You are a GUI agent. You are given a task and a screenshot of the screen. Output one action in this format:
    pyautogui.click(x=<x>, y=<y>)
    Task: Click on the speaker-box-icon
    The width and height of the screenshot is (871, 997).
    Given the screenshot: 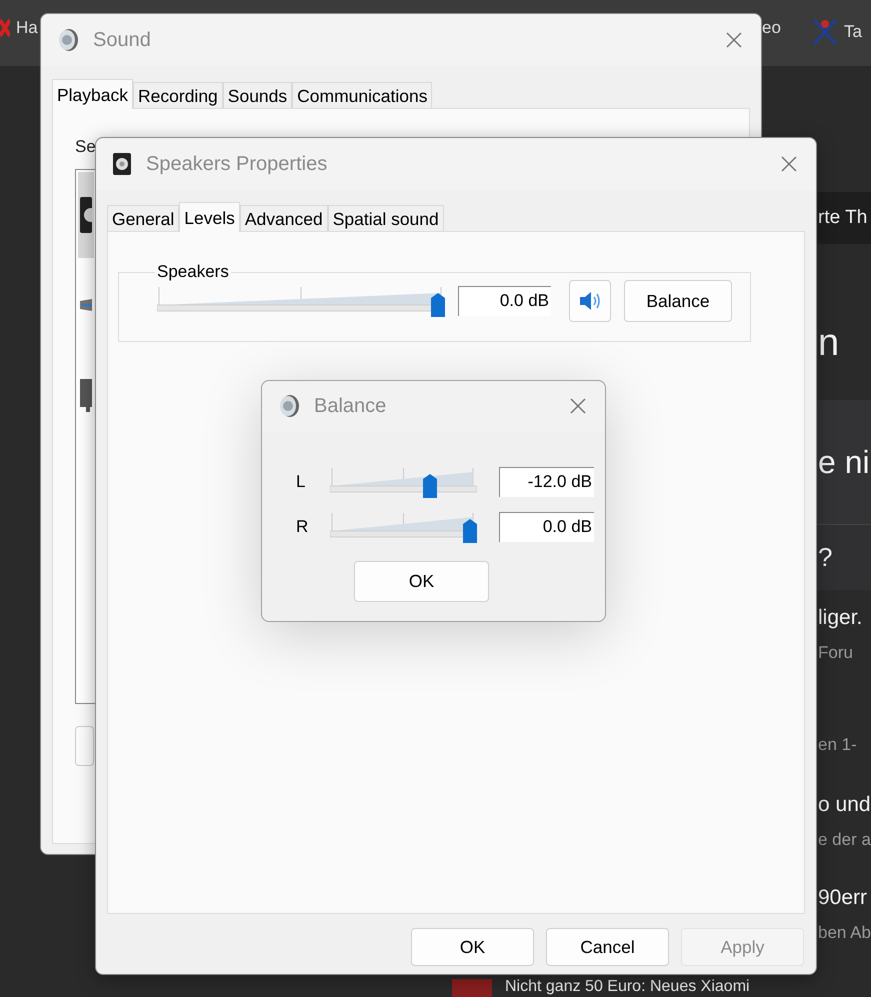 What is the action you would take?
    pyautogui.click(x=122, y=164)
    